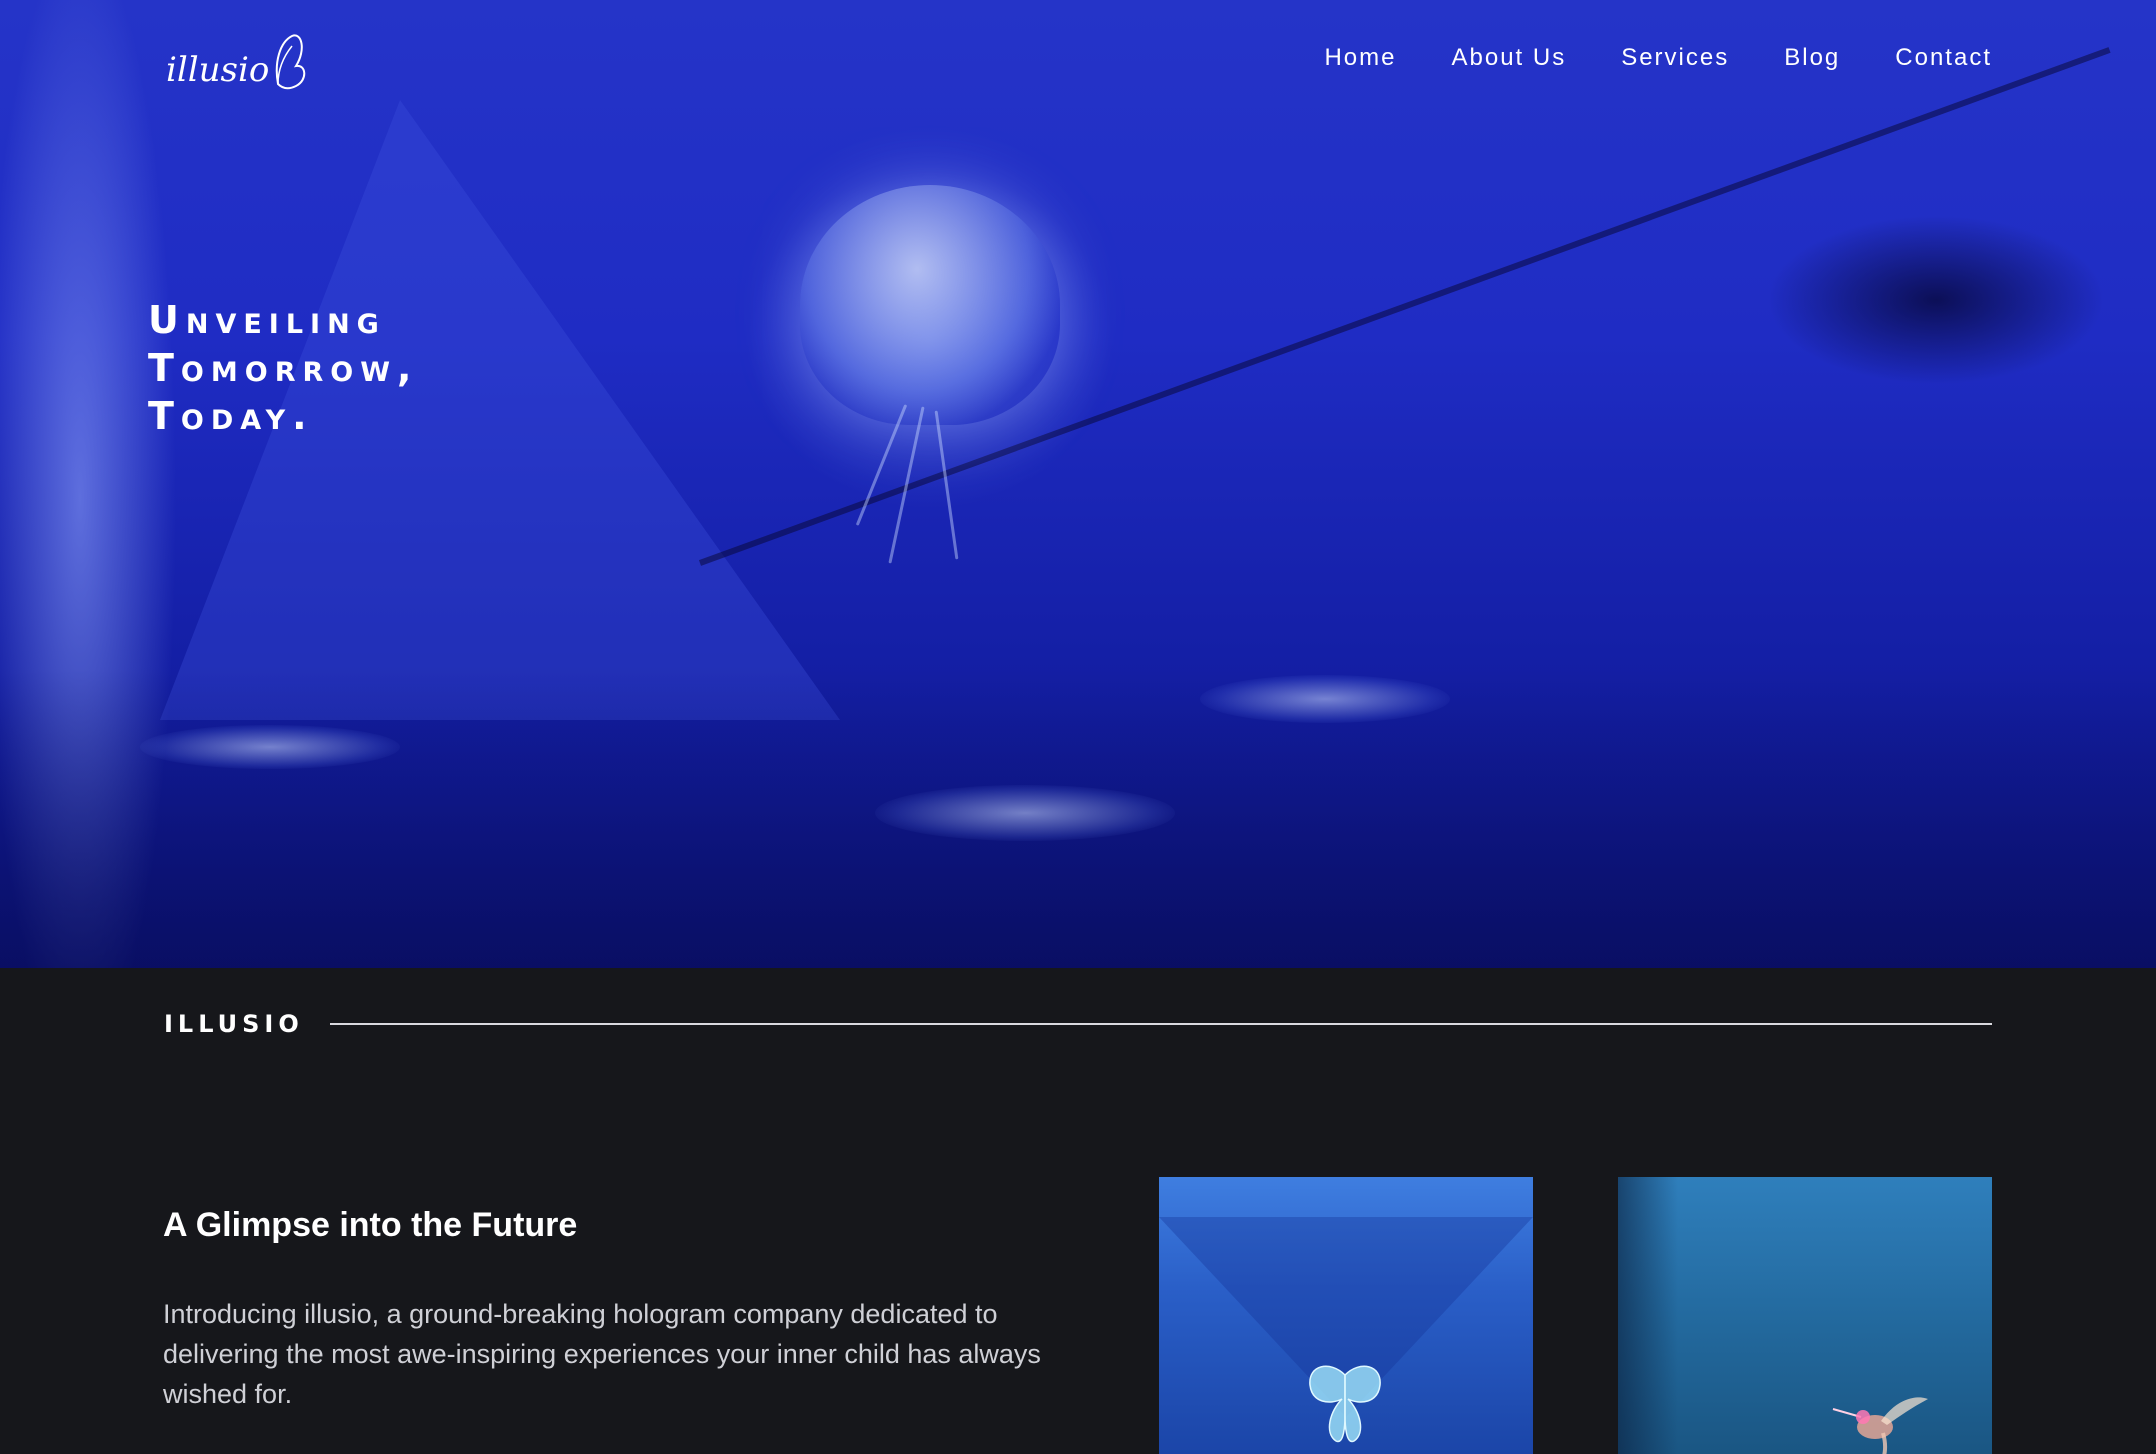 Image resolution: width=2156 pixels, height=1454 pixels. I want to click on nav-home: Home, so click(1360, 58).